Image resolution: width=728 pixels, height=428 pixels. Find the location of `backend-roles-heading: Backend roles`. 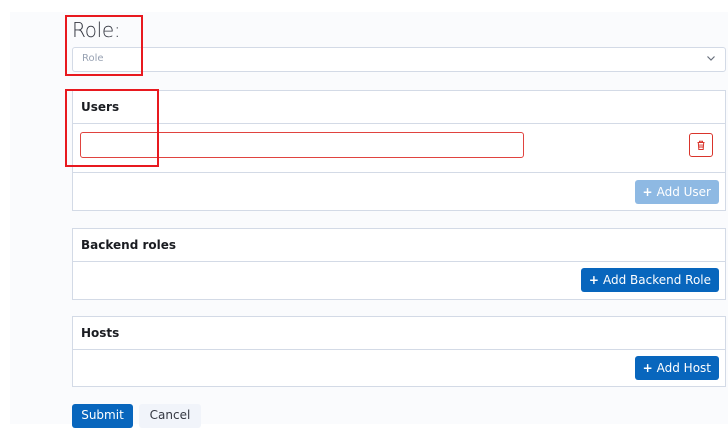

backend-roles-heading: Backend roles is located at coordinates (399, 245).